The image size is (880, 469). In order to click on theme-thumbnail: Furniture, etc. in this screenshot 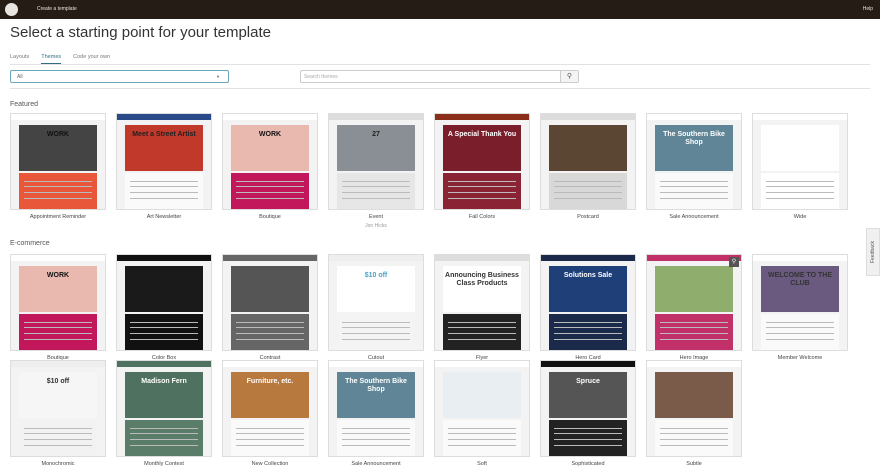, I will do `click(270, 408)`.